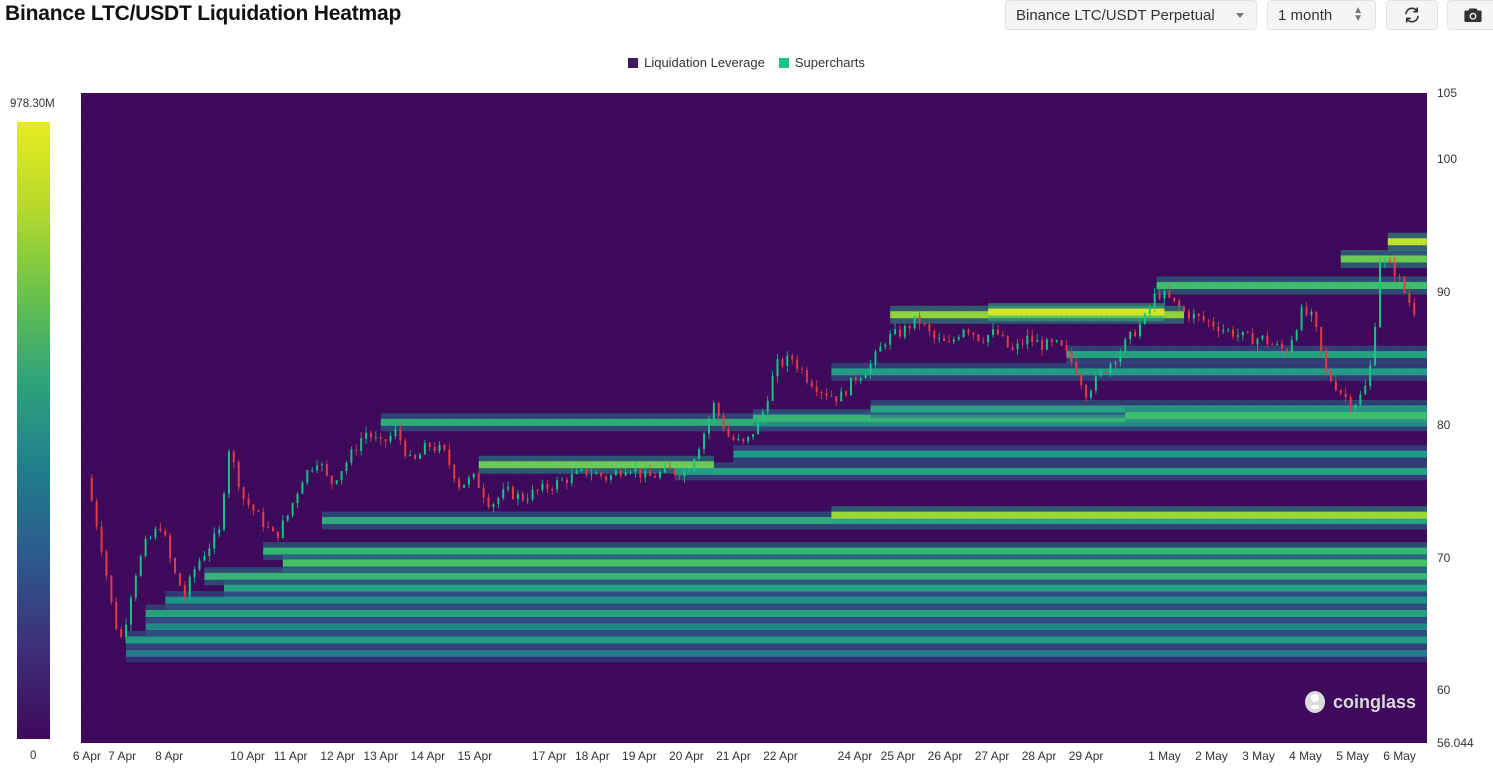  What do you see at coordinates (1240, 15) in the screenshot?
I see `chevron-down-icon` at bounding box center [1240, 15].